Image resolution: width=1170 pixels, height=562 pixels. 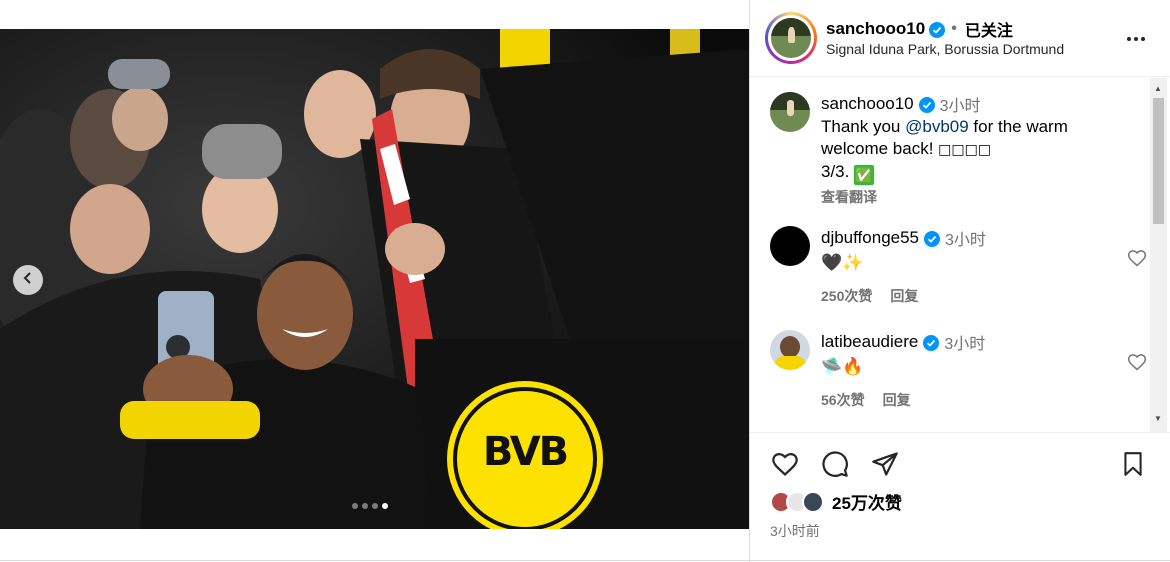 What do you see at coordinates (1158, 88) in the screenshot?
I see `scroll-up-arrow-icon: ▲` at bounding box center [1158, 88].